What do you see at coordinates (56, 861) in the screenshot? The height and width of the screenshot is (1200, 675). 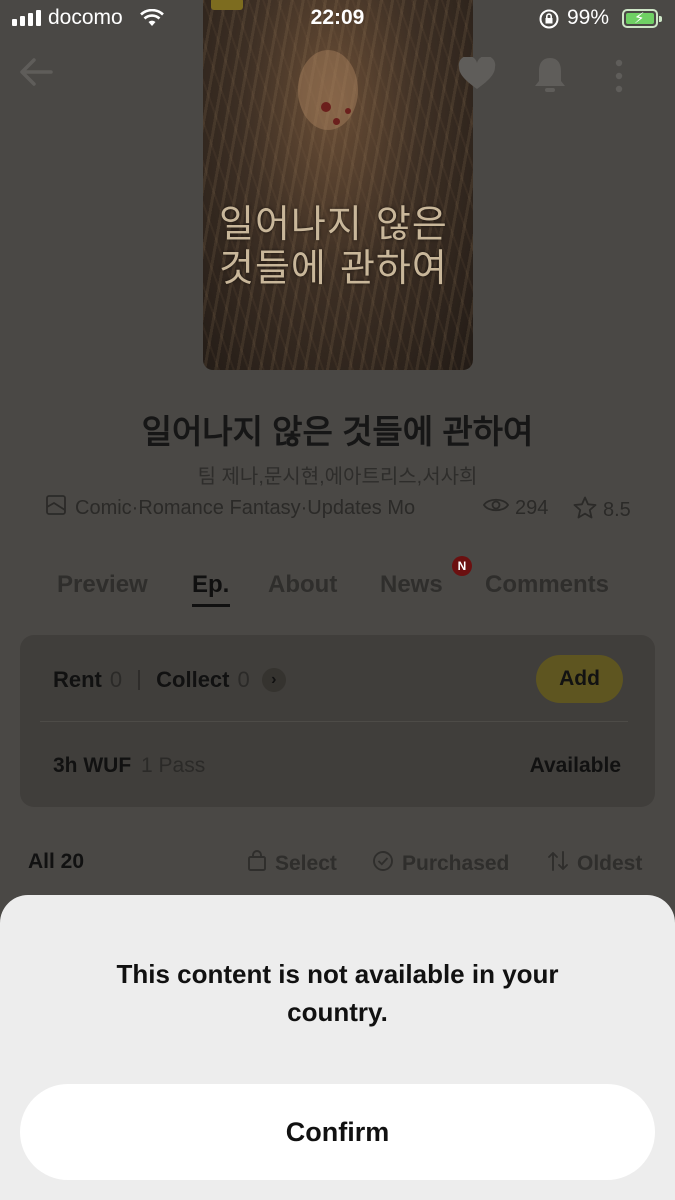 I see `episode-count: All 20` at bounding box center [56, 861].